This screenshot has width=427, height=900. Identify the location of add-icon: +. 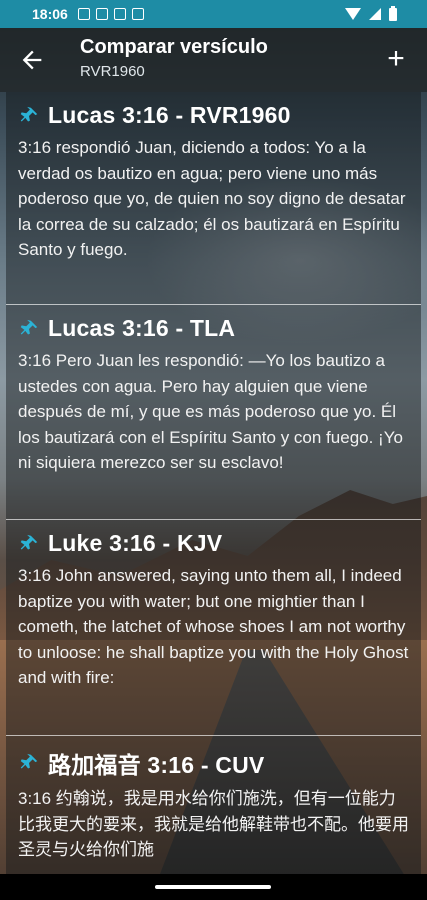
(396, 59).